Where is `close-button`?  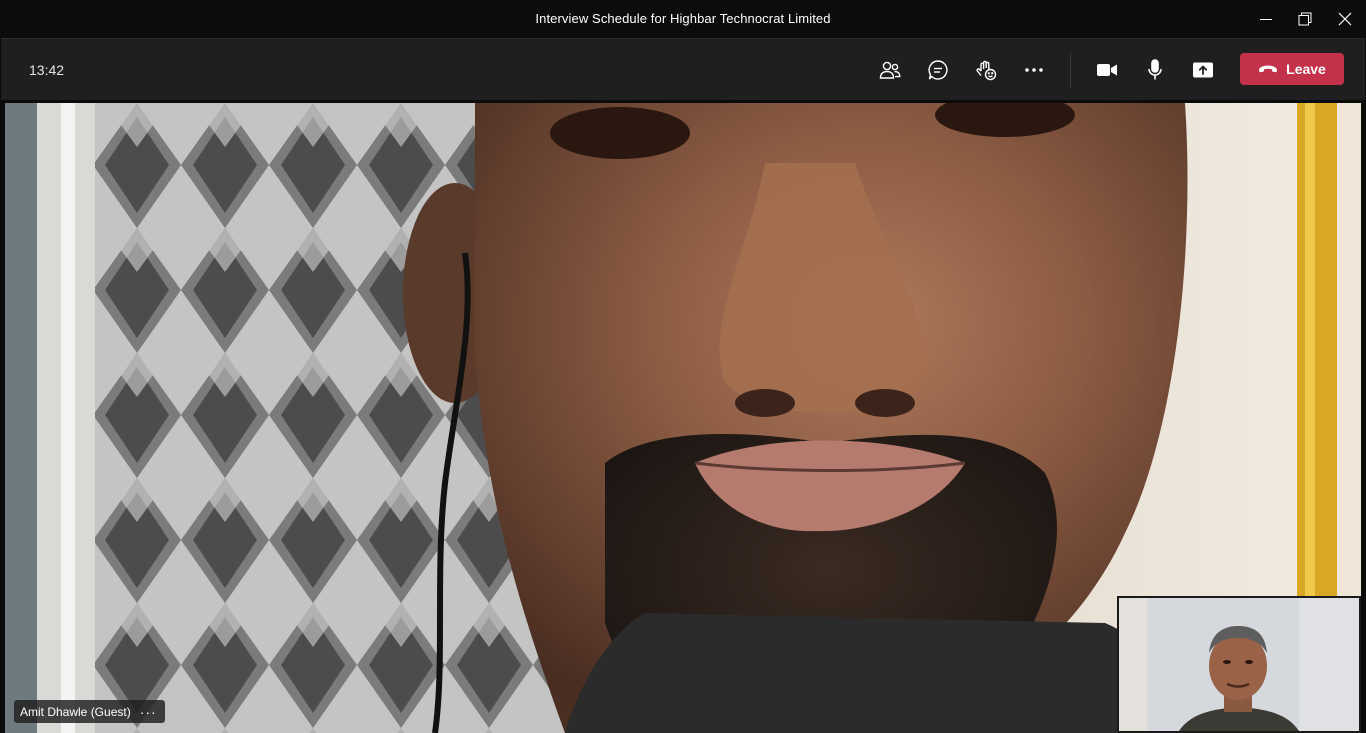
close-button is located at coordinates (1345, 19).